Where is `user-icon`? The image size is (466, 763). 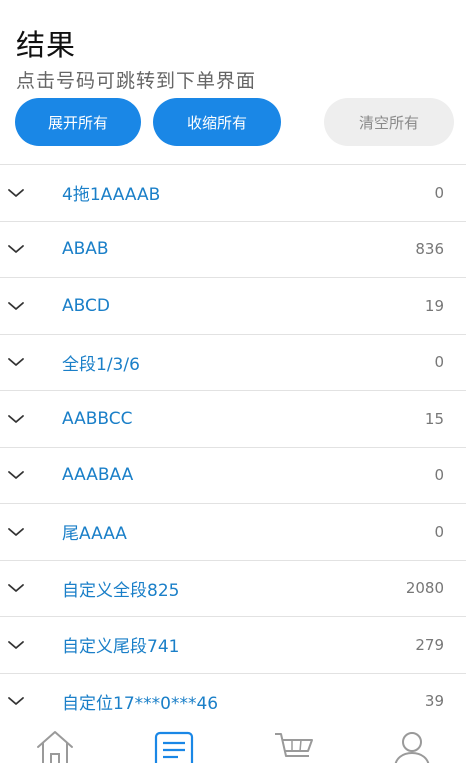
user-icon is located at coordinates (412, 747).